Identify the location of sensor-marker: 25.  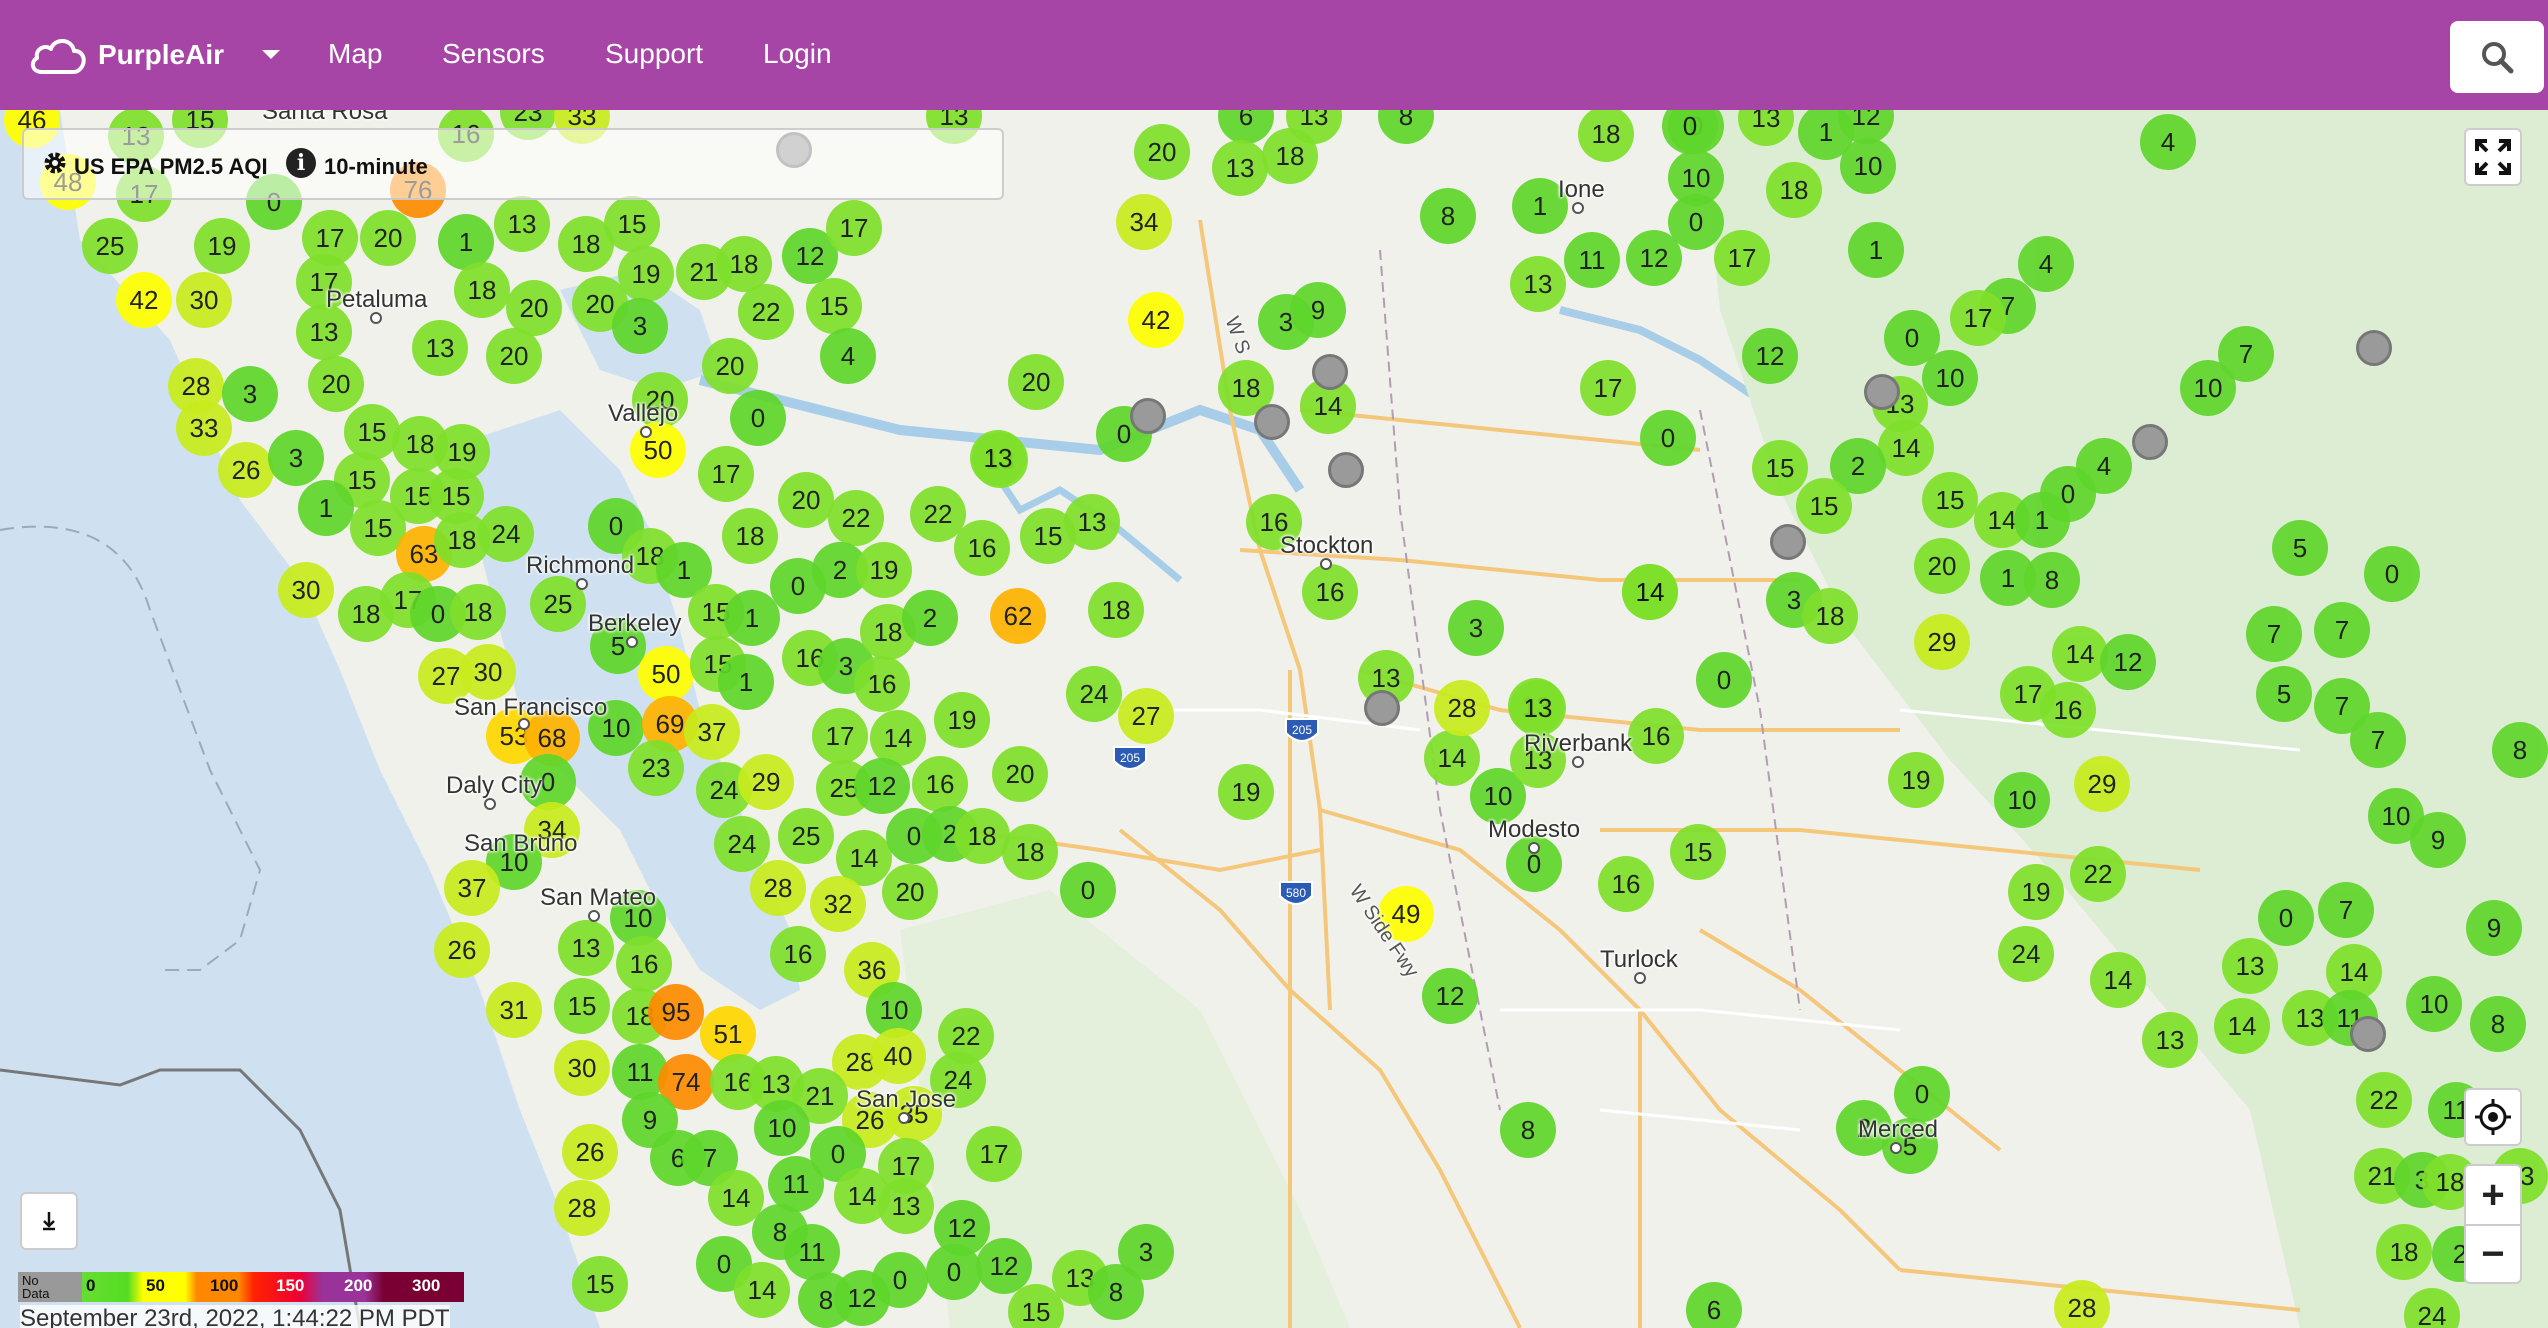
(110, 246).